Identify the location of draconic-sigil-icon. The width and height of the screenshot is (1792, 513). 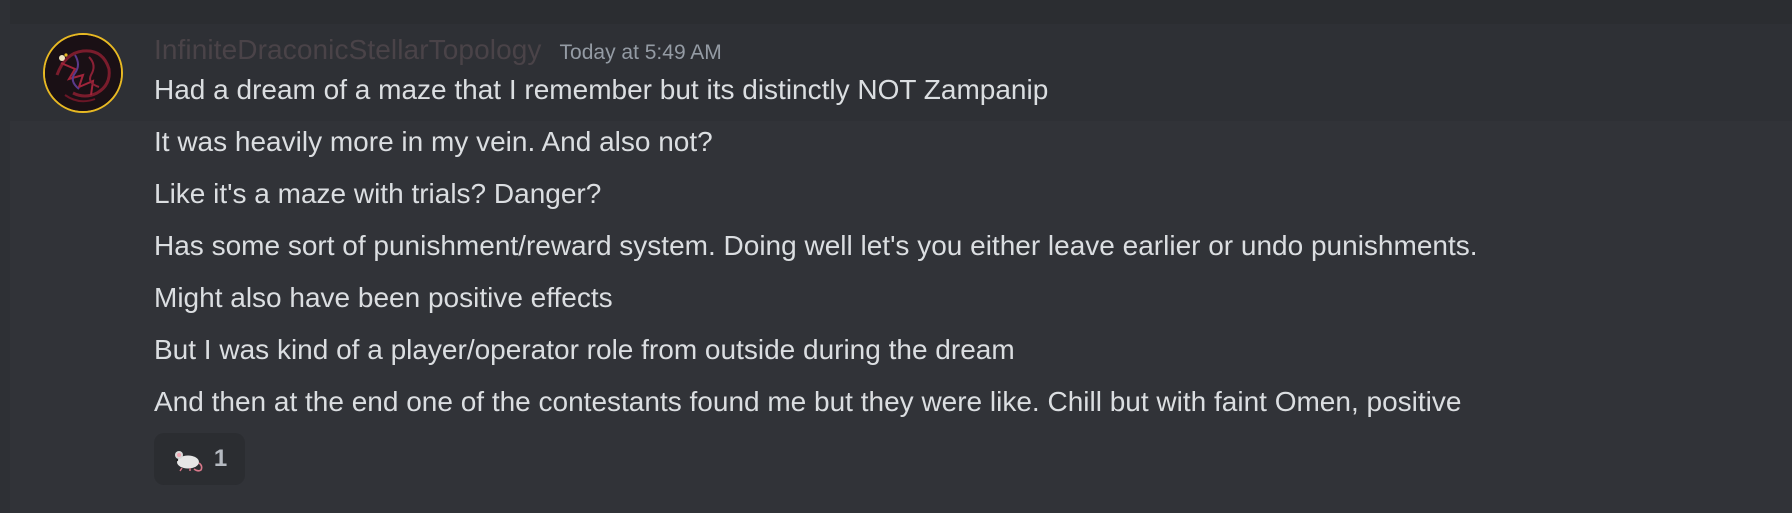
(83, 73).